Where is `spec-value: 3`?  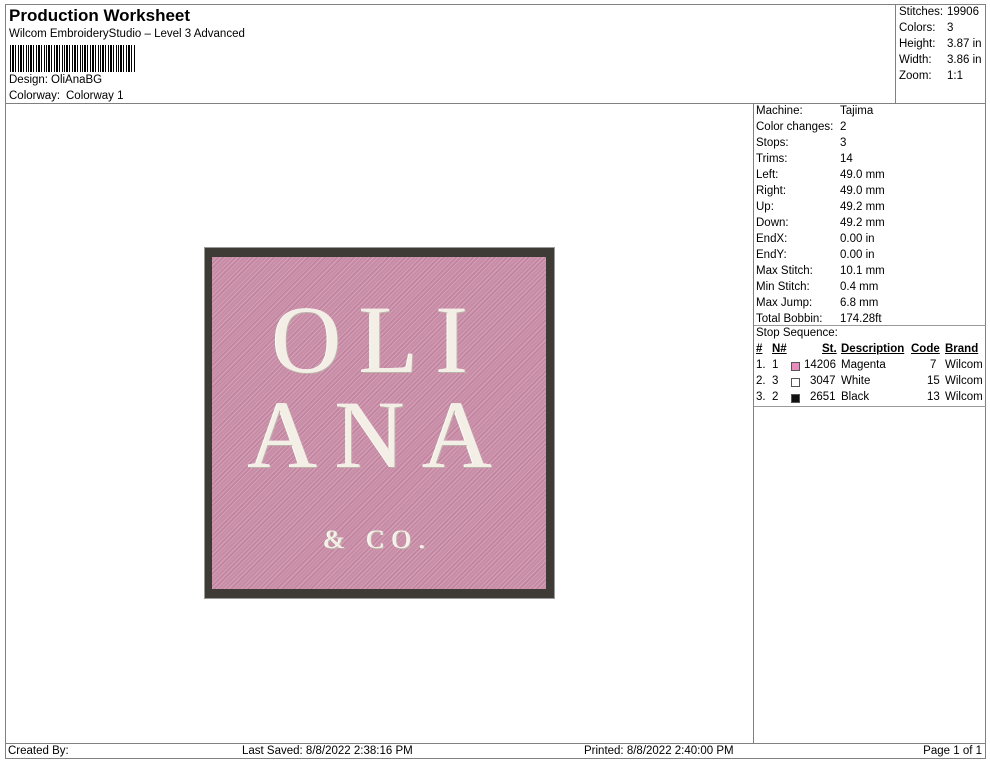
spec-value: 3 is located at coordinates (843, 143).